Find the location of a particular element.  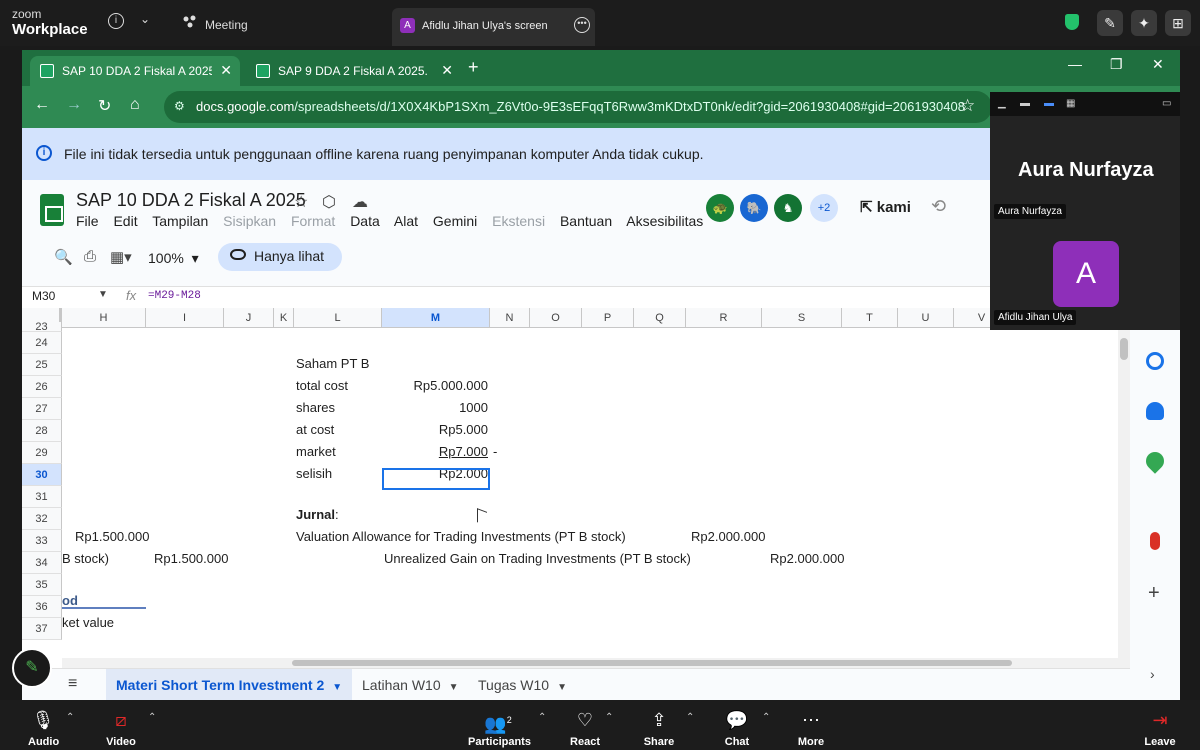

row-header: 27 is located at coordinates (42, 409).